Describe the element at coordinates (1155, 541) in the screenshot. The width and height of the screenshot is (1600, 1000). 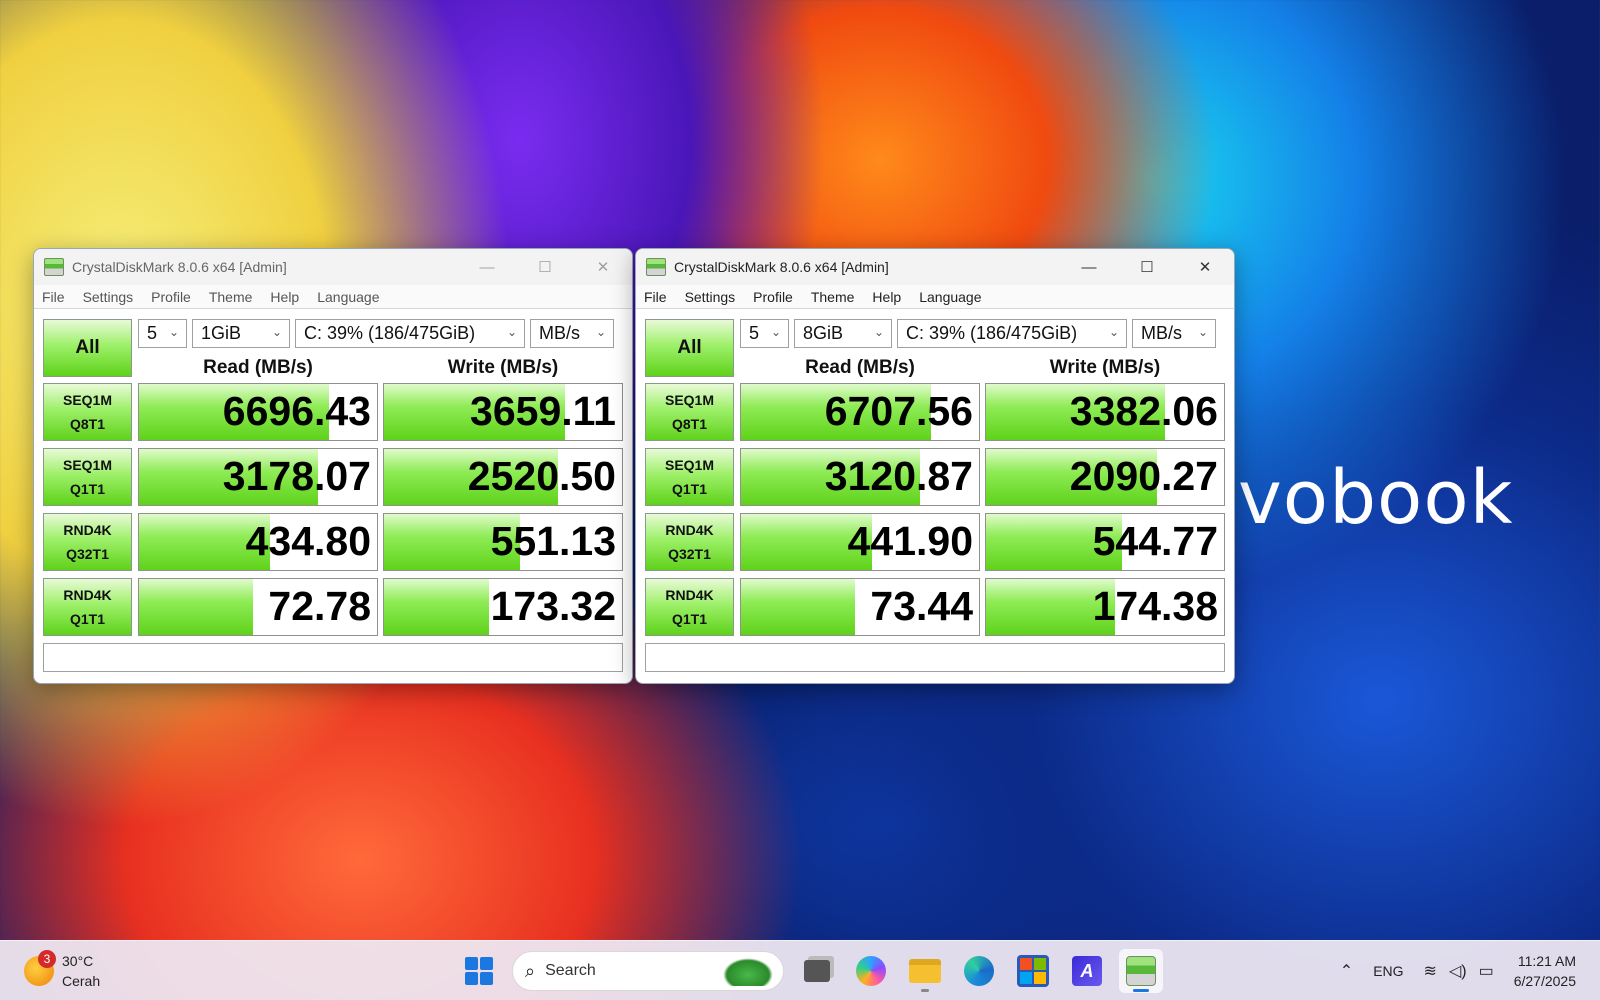
I see `write-result-value: 544.77` at that location.